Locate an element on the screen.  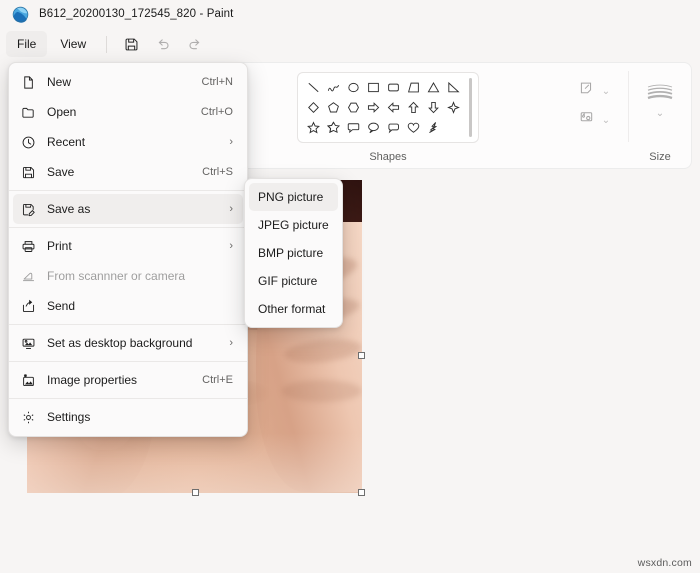
pentagon-shape is located at coordinates (333, 107).